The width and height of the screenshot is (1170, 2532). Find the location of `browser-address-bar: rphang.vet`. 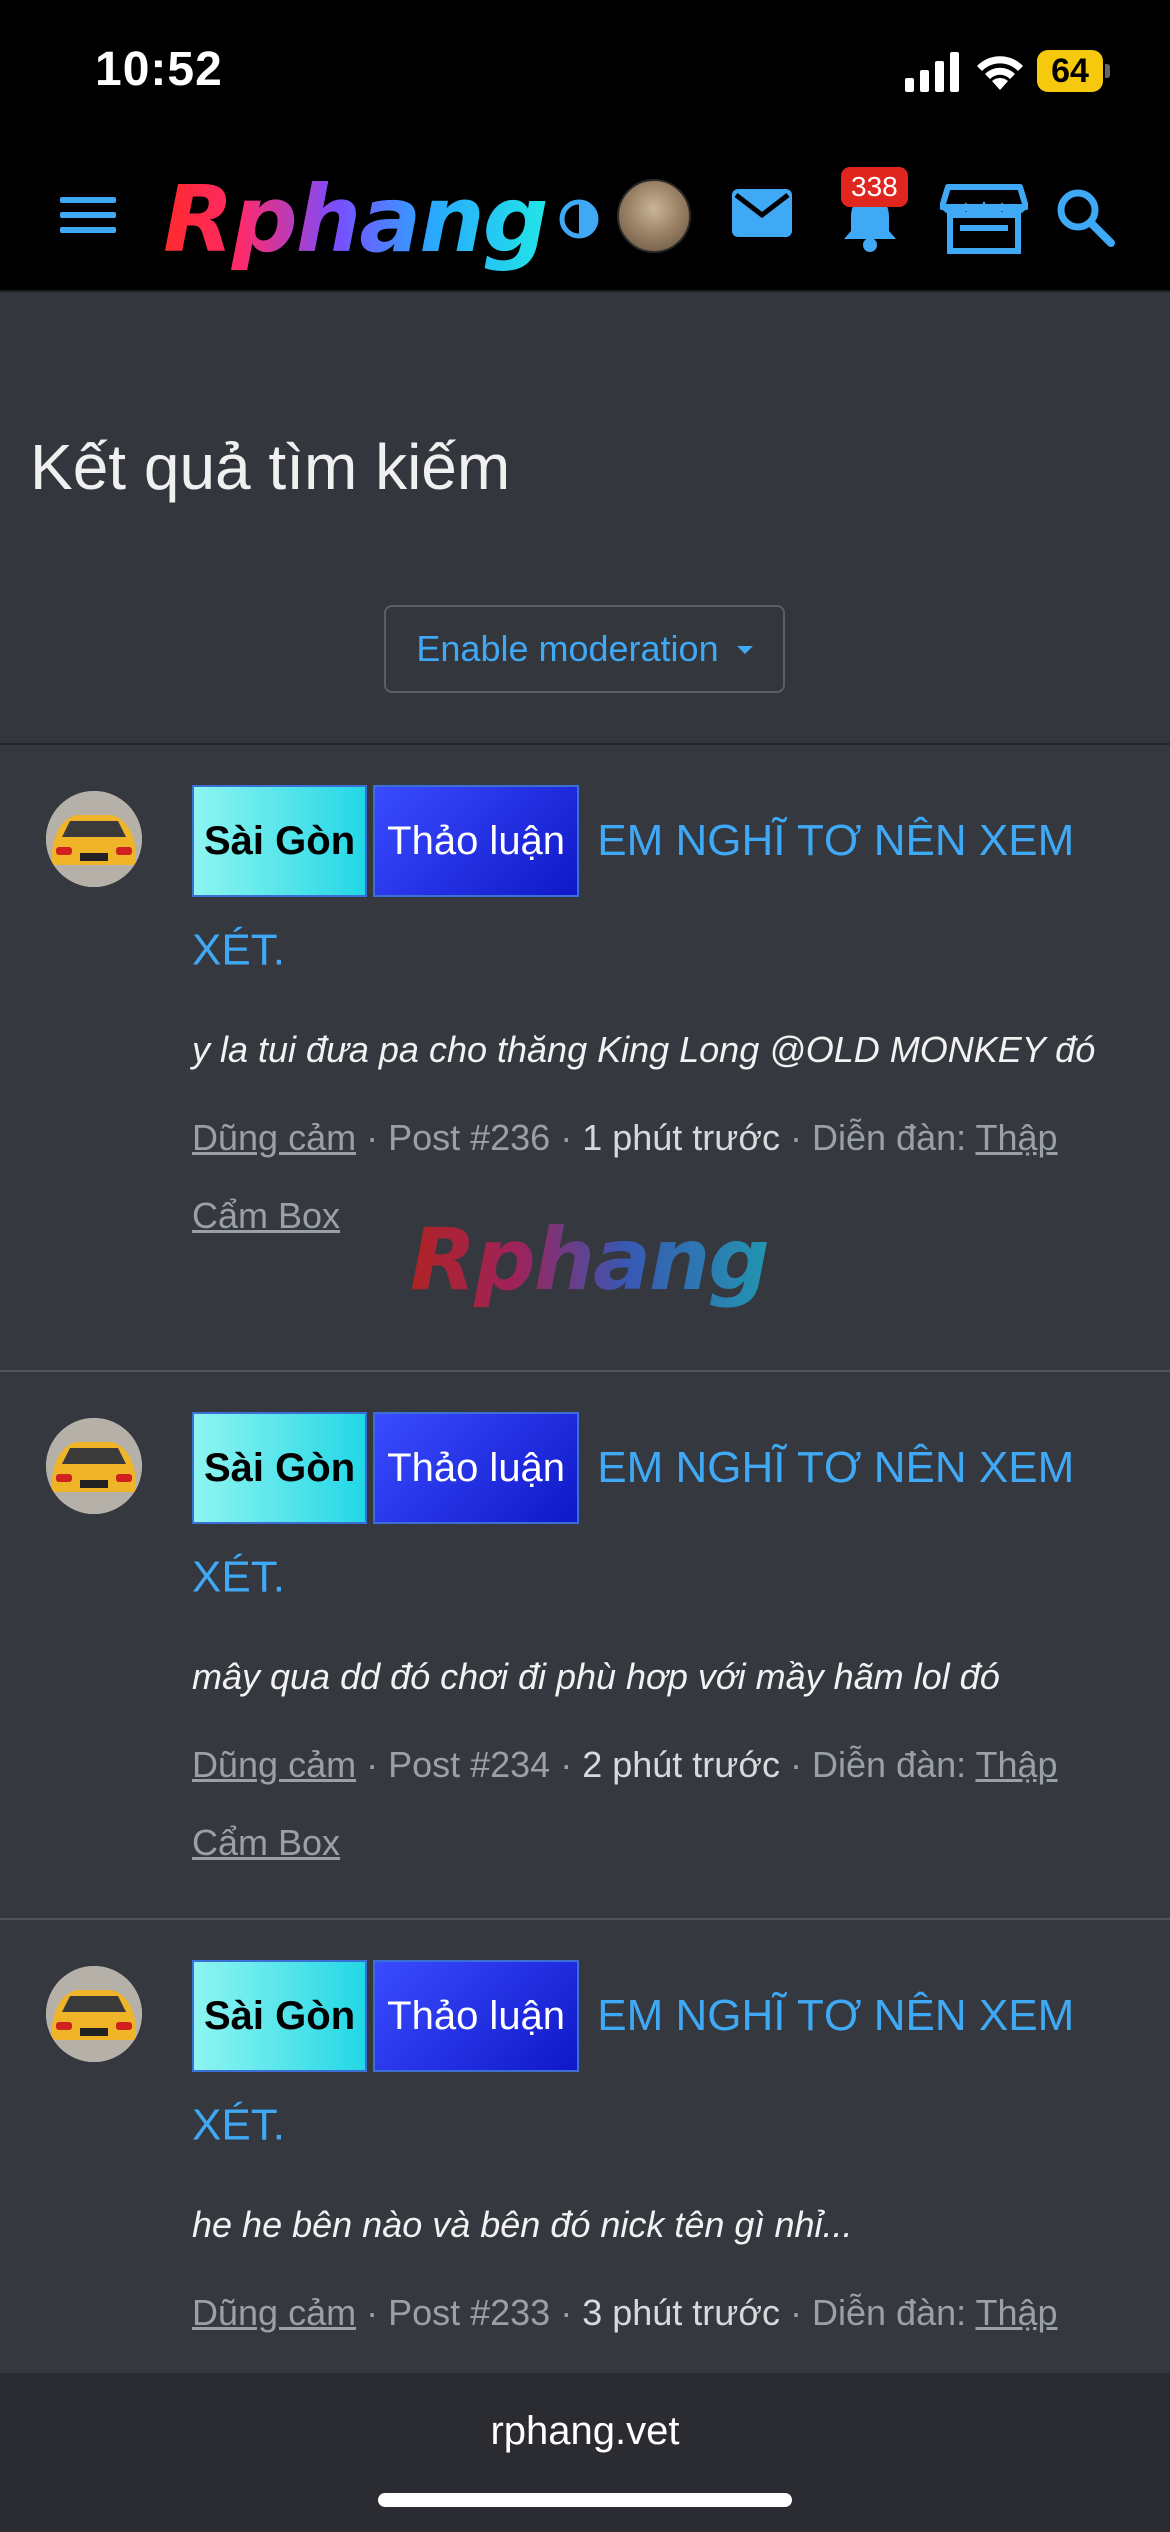

browser-address-bar: rphang.vet is located at coordinates (585, 2452).